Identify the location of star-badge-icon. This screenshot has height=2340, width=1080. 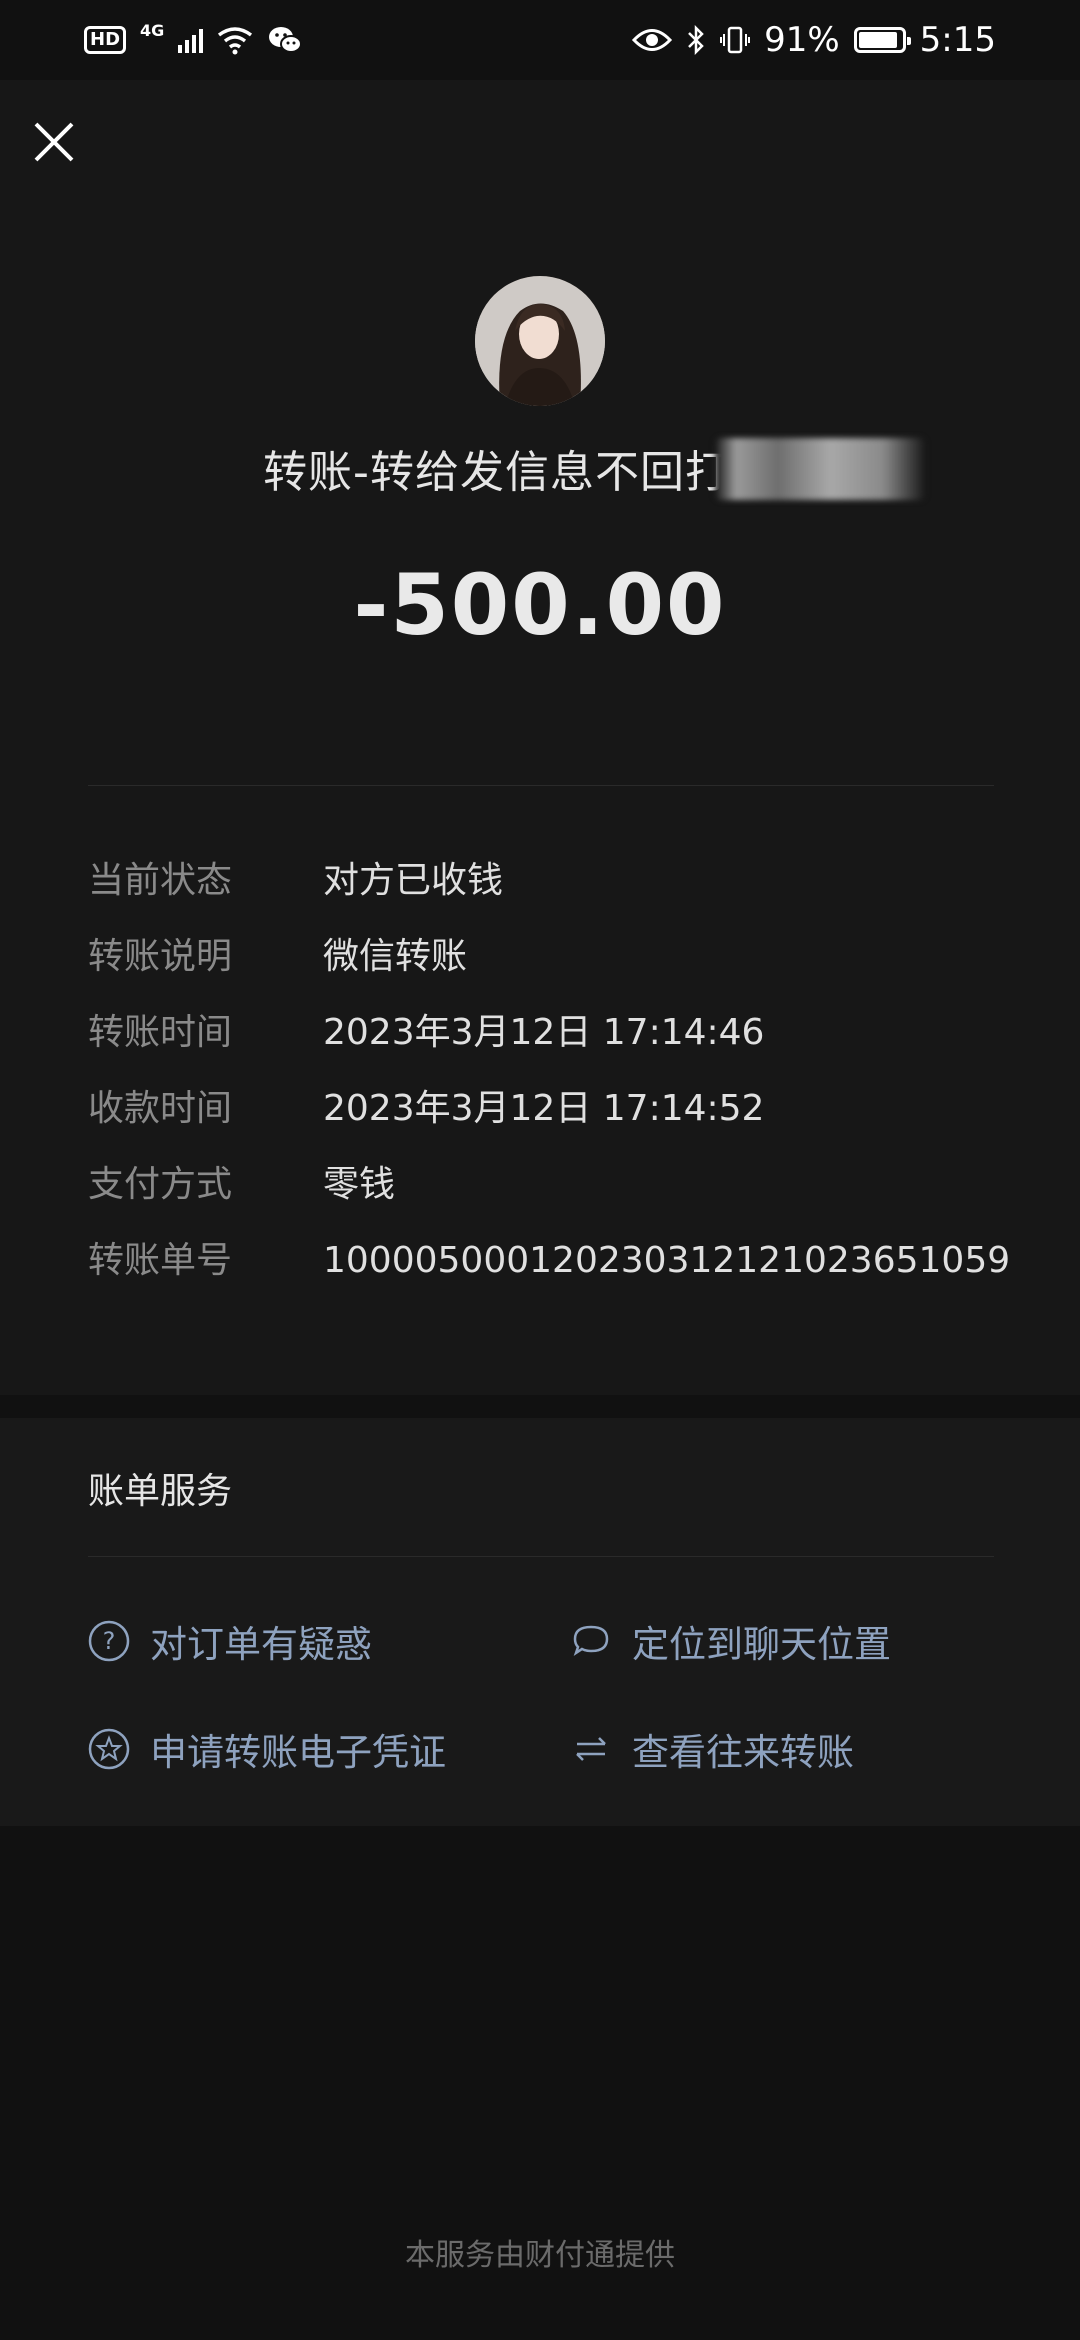
(109, 1749).